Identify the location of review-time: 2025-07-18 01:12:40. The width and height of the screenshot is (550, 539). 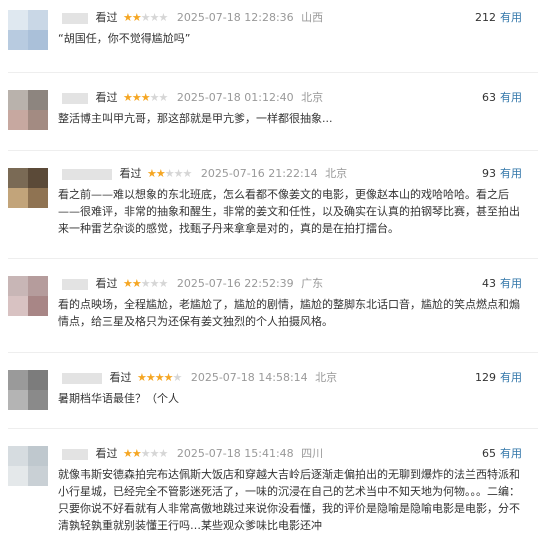
(235, 97).